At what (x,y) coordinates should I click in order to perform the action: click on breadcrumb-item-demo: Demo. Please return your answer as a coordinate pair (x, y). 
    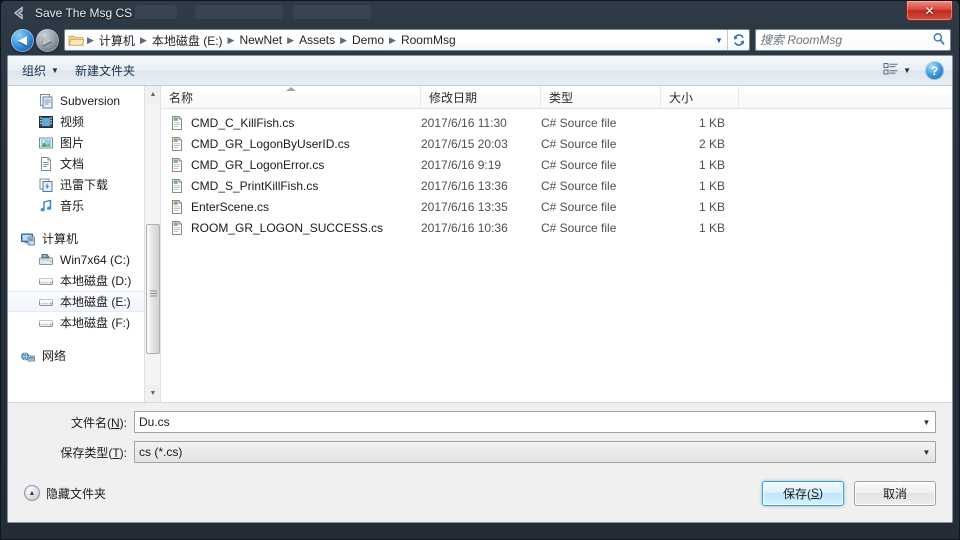
    Looking at the image, I should click on (368, 40).